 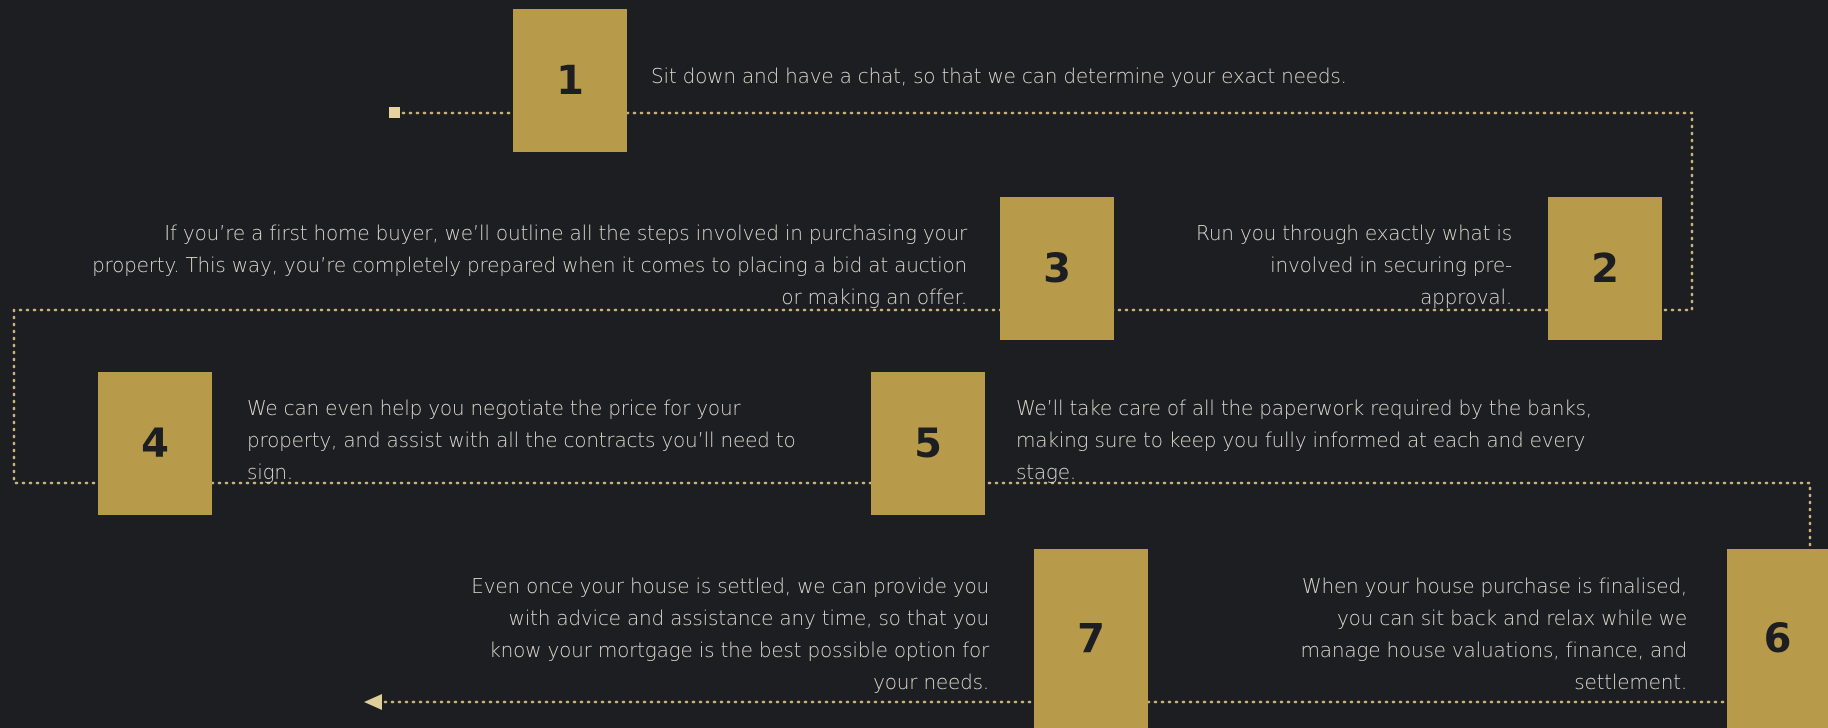 I want to click on step-6-number: 6, so click(x=1777, y=638).